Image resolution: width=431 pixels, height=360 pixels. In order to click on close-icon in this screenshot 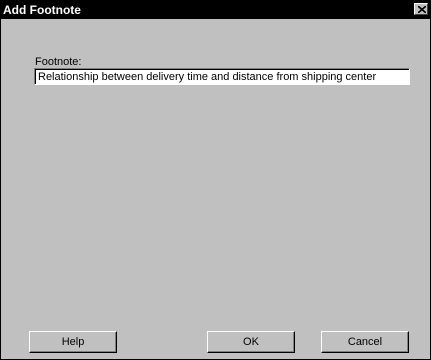, I will do `click(422, 9)`.